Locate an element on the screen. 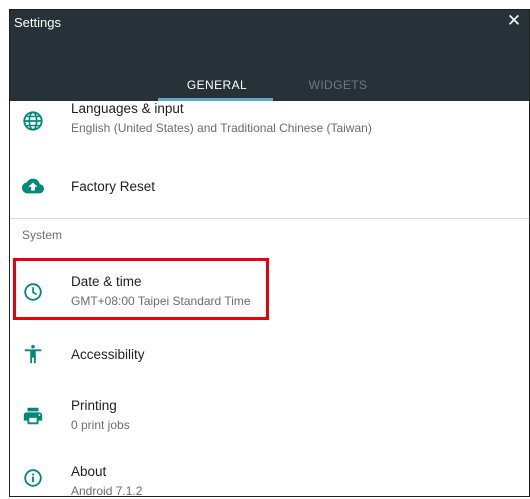 The image size is (530, 499). list-item-title: Languages & input is located at coordinates (127, 108).